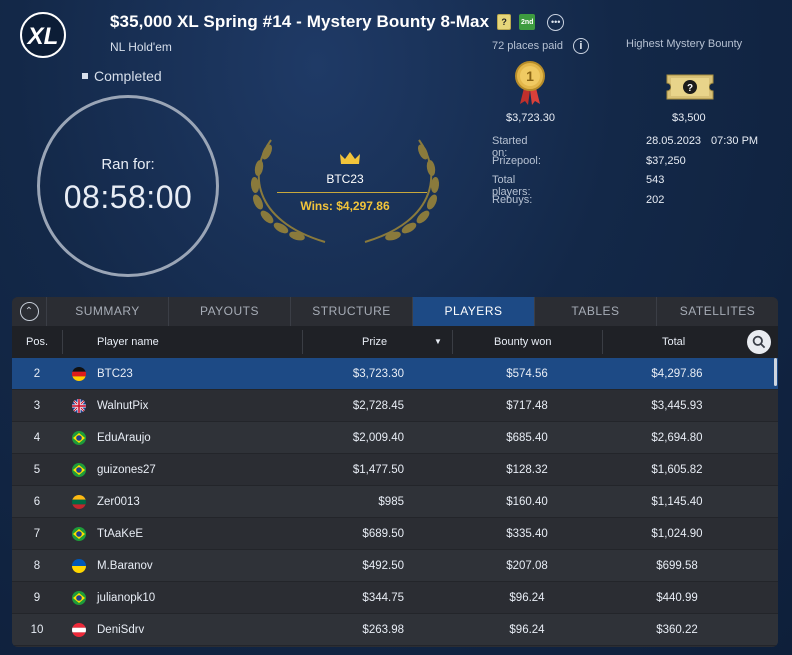 The image size is (792, 655). Describe the element at coordinates (123, 406) in the screenshot. I see `row-player-name: WalnutPix` at that location.